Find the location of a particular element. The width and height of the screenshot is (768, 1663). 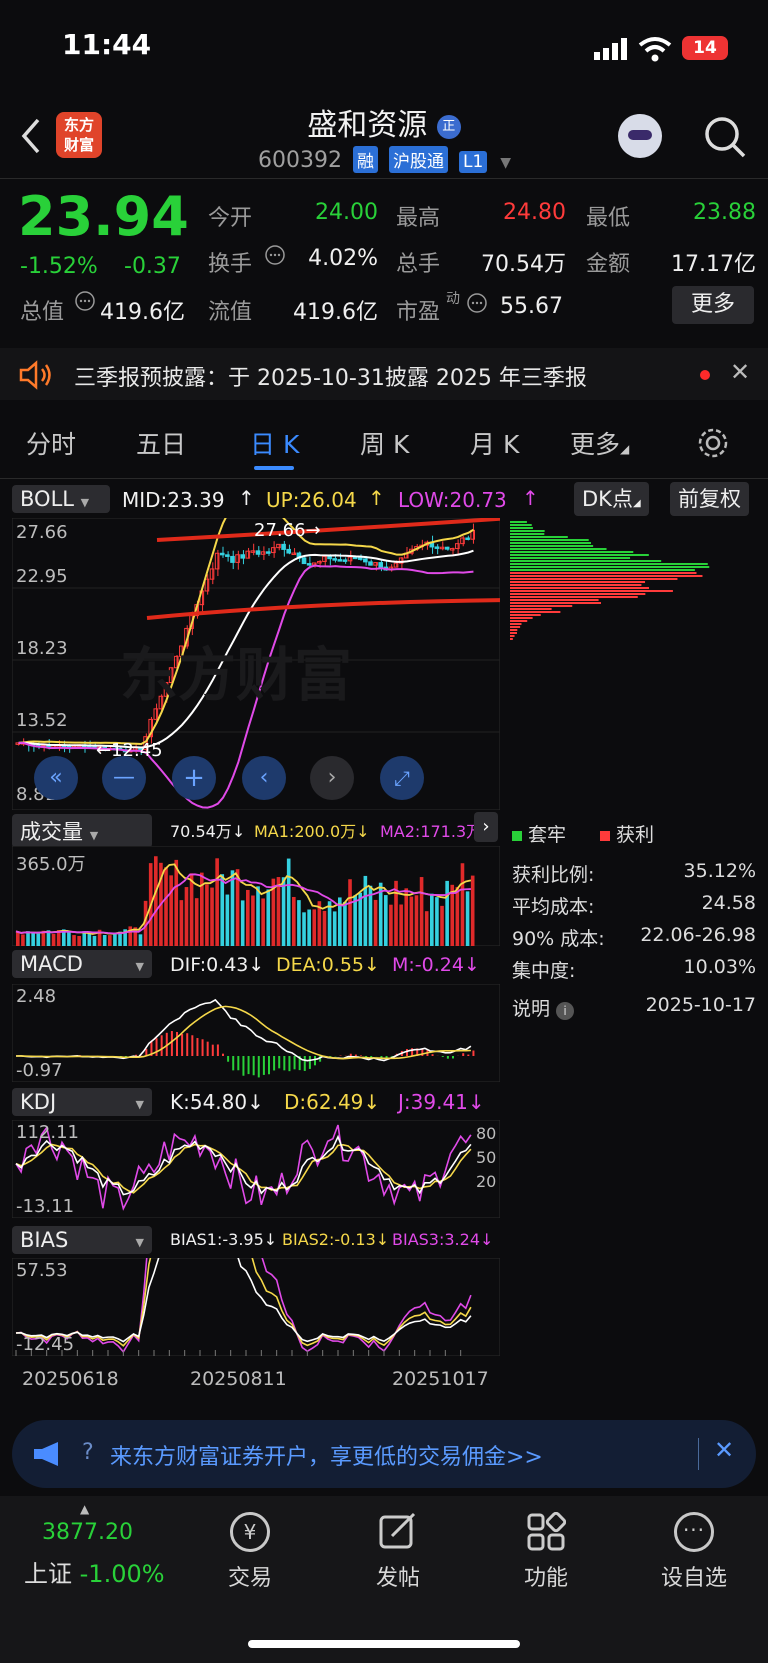

chevron-down-icon: ▼ is located at coordinates (505, 163).